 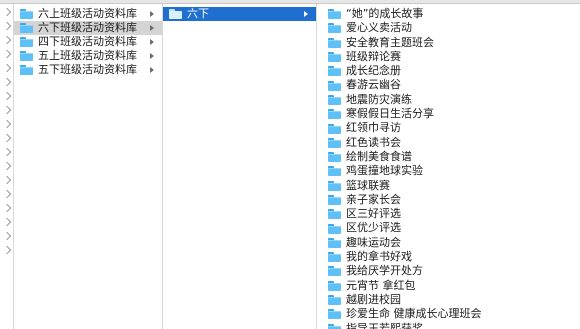 I want to click on folder-name: 篮球联赛, so click(x=368, y=185).